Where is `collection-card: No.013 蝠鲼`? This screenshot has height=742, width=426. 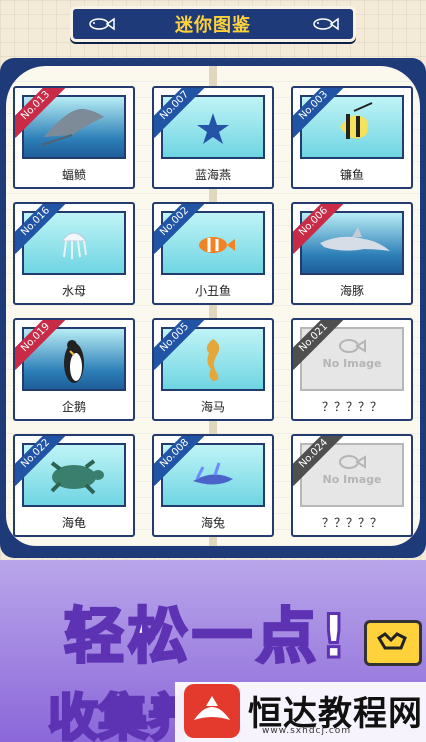 collection-card: No.013 蝠鲼 is located at coordinates (74, 137).